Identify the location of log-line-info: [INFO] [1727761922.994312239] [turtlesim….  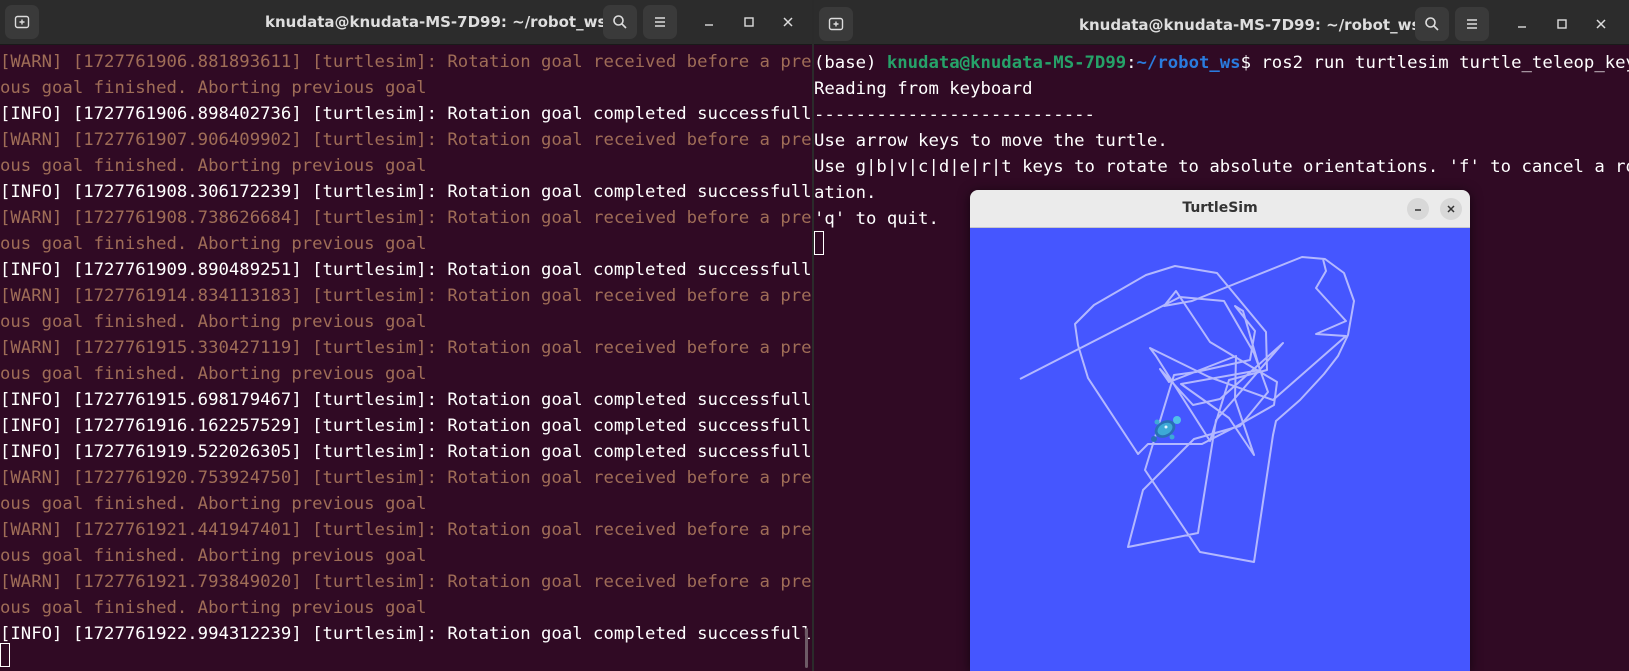
(406, 634).